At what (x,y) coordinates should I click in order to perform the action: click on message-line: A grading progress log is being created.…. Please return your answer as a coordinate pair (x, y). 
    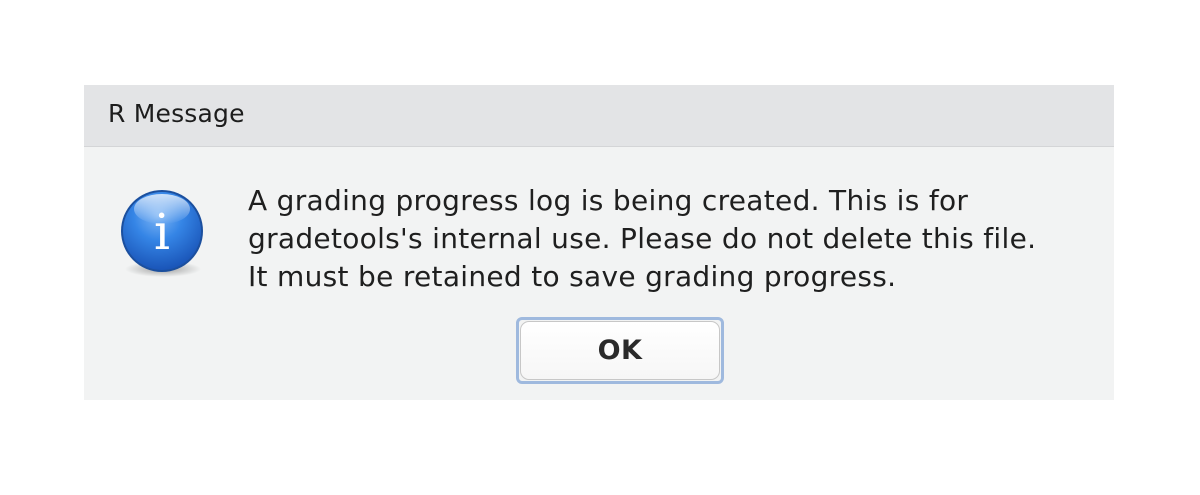
    Looking at the image, I should click on (608, 200).